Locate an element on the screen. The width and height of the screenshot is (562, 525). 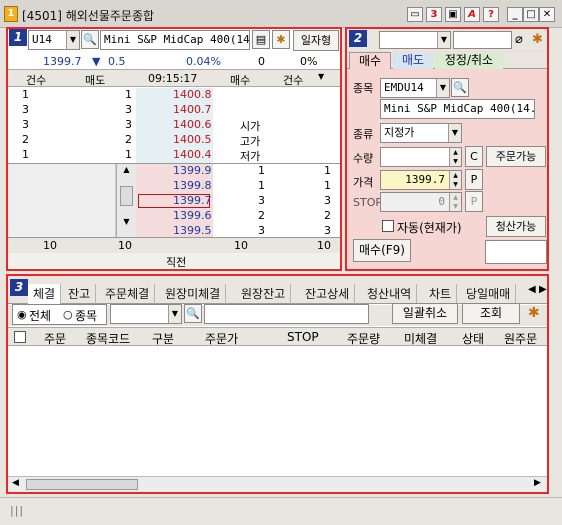
header-count: 건수 is located at coordinates (36, 80).